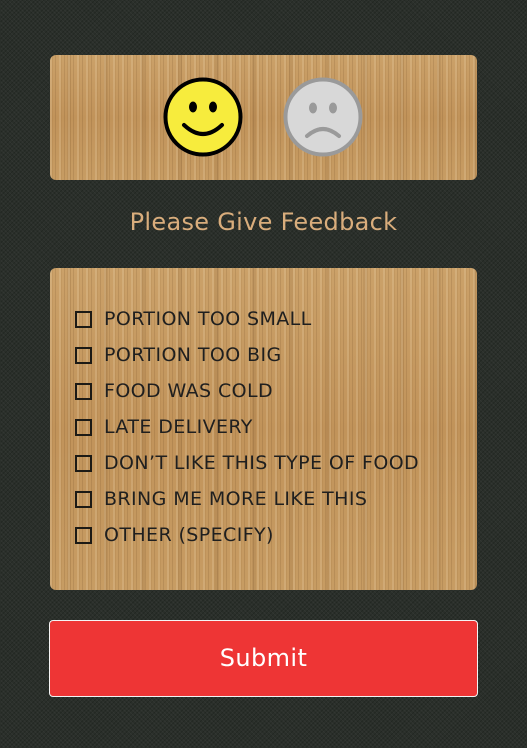 The image size is (527, 748). I want to click on option-portion-too-big: PORTION TOO BIG, so click(178, 355).